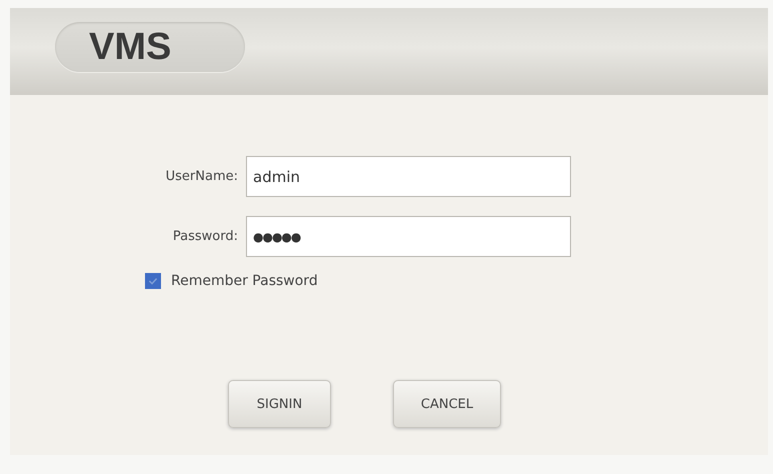 The width and height of the screenshot is (773, 474). I want to click on cancel-button: CANCEL, so click(447, 404).